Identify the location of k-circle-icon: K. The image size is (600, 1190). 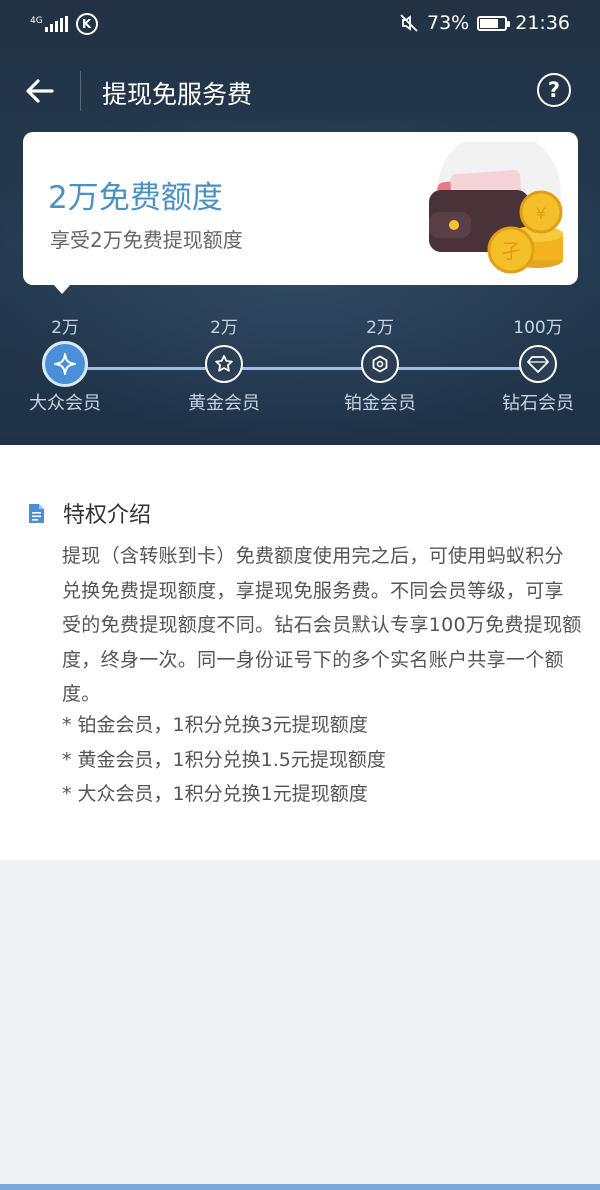
(86, 24).